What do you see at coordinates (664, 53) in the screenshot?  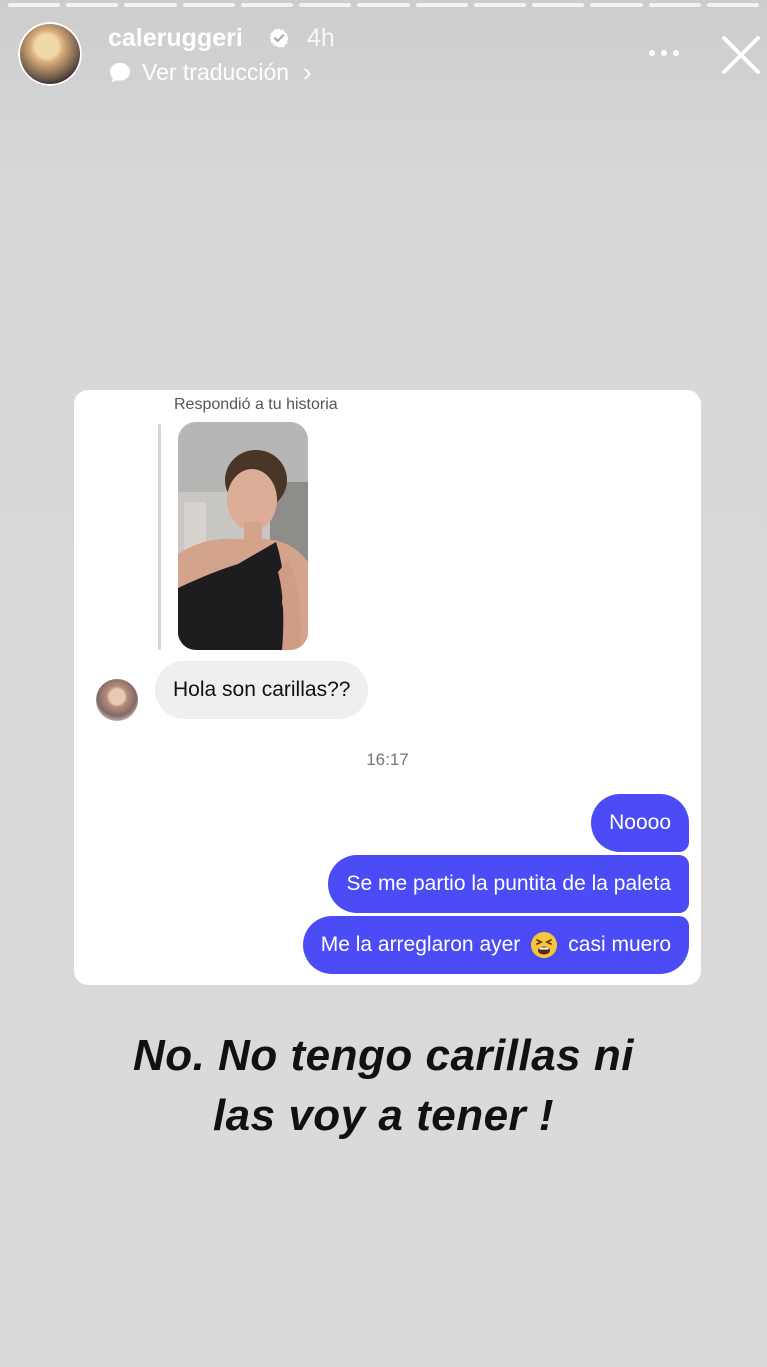 I see `more-icon` at bounding box center [664, 53].